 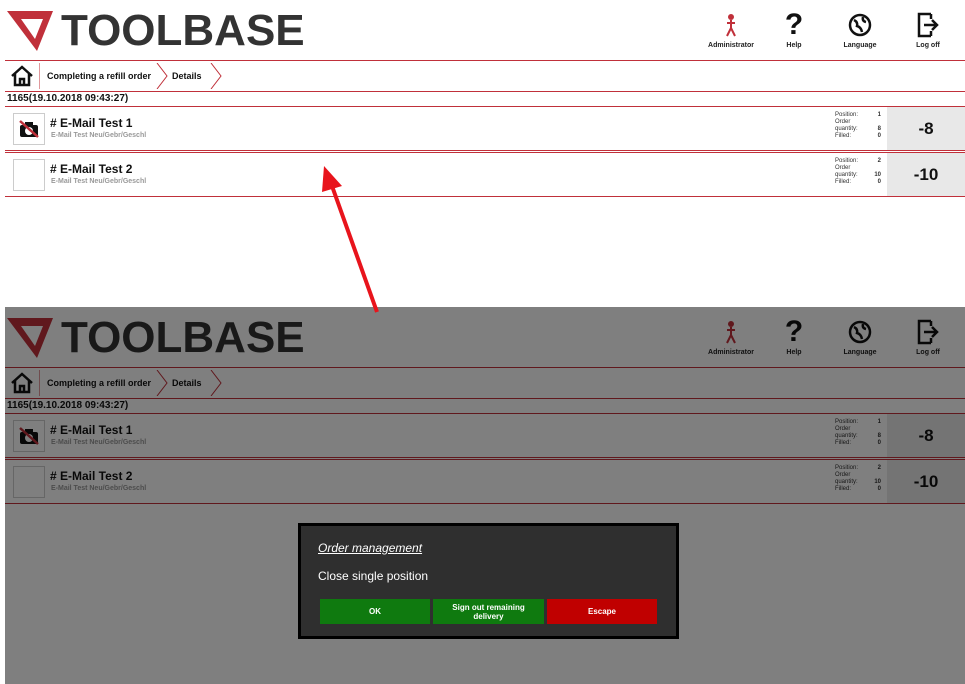 I want to click on breadcrumb-item-refill: Completing a refill order, so click(x=99, y=76).